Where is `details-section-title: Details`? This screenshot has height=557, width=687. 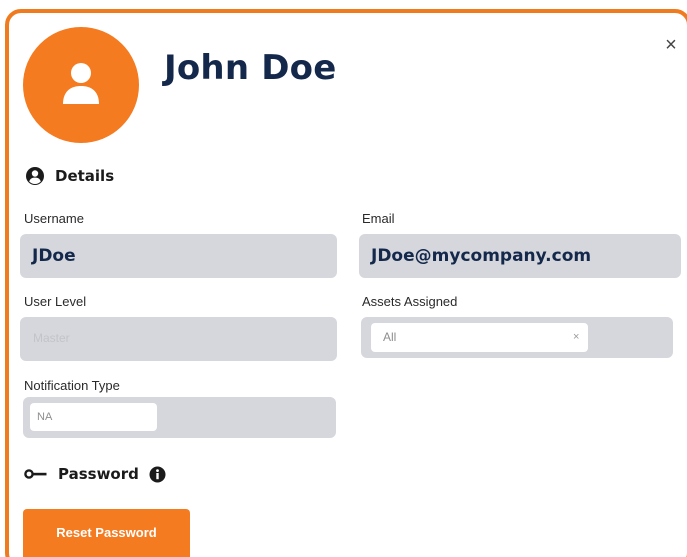
details-section-title: Details is located at coordinates (69, 176).